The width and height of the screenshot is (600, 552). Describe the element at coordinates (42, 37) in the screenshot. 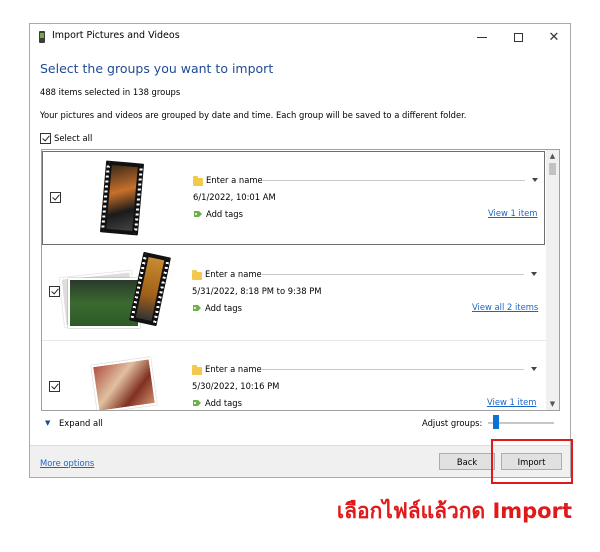

I see `app-icon` at that location.